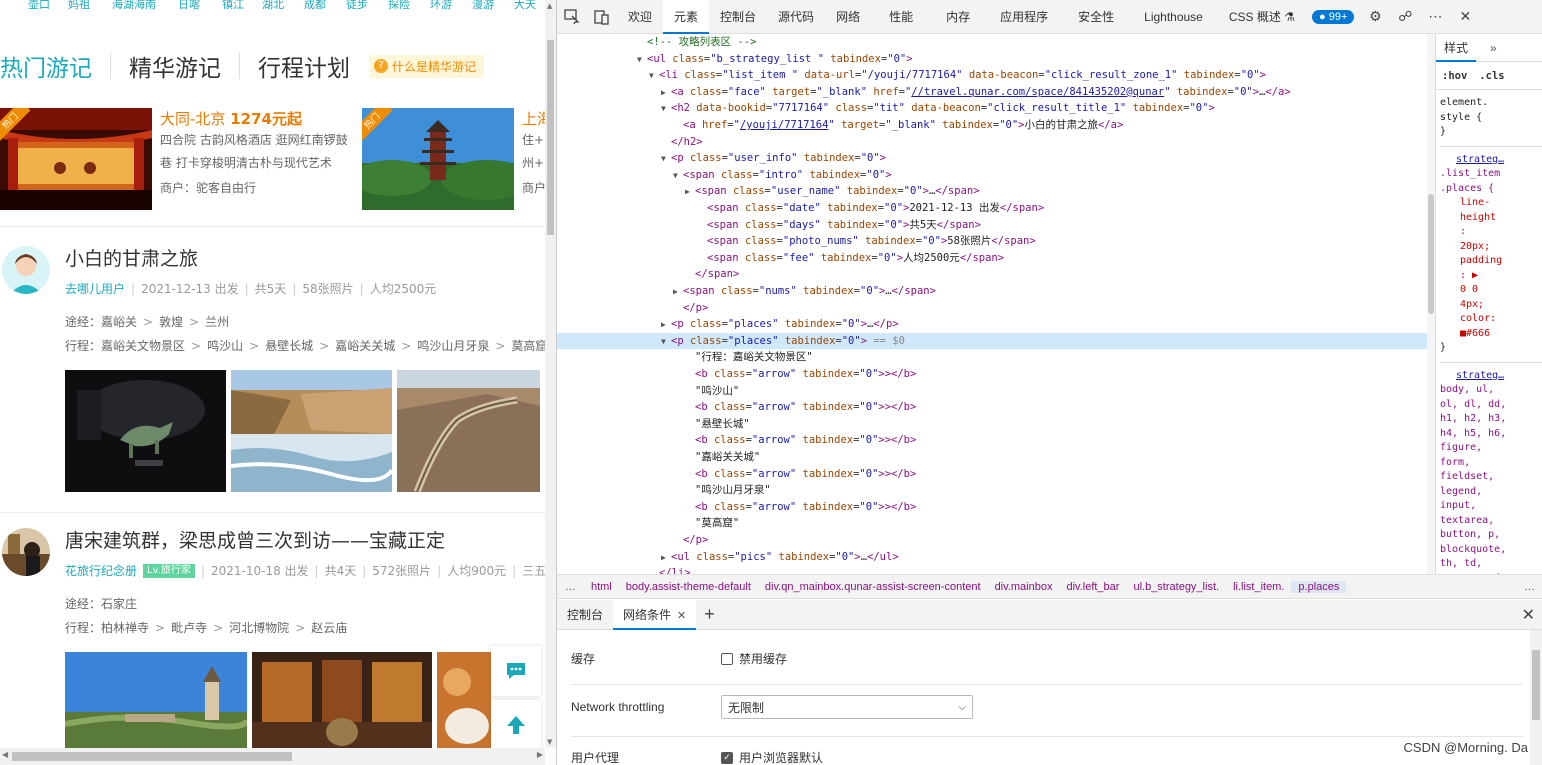  I want to click on user-name: 去哪儿用户, so click(95, 288).